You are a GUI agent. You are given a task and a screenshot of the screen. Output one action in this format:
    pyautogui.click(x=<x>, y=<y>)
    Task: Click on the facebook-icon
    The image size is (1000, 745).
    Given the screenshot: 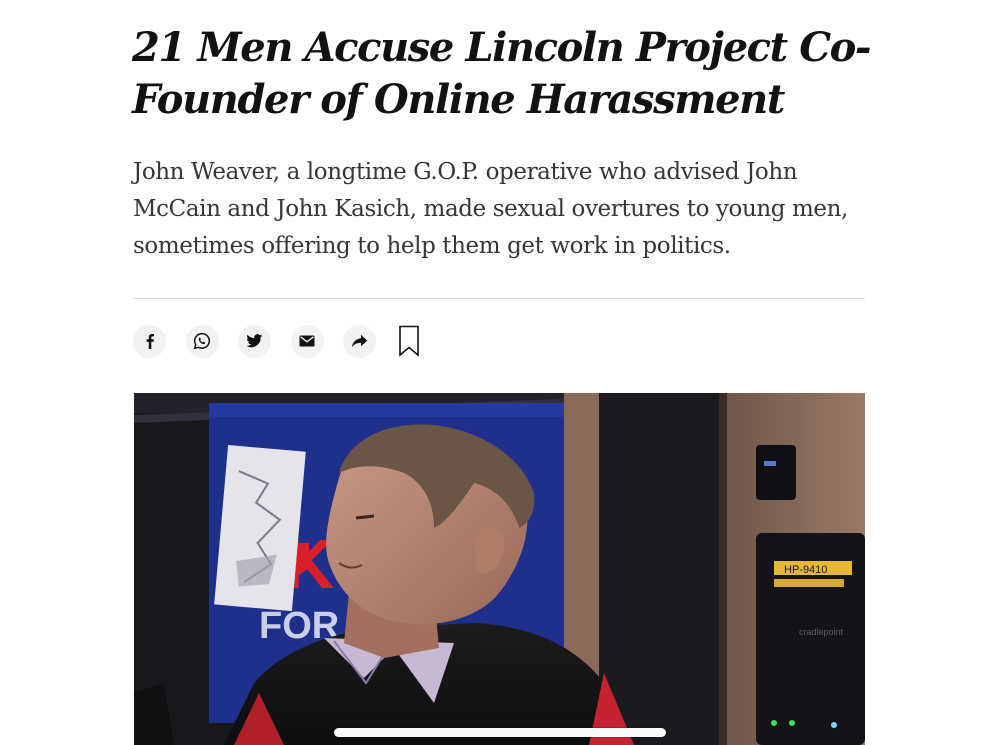 What is the action you would take?
    pyautogui.click(x=150, y=341)
    